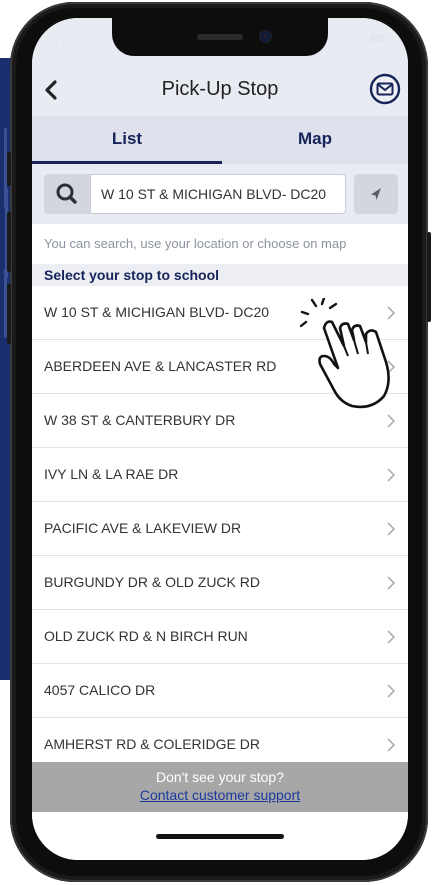 This screenshot has height=885, width=435. I want to click on tab-list: List, so click(127, 140).